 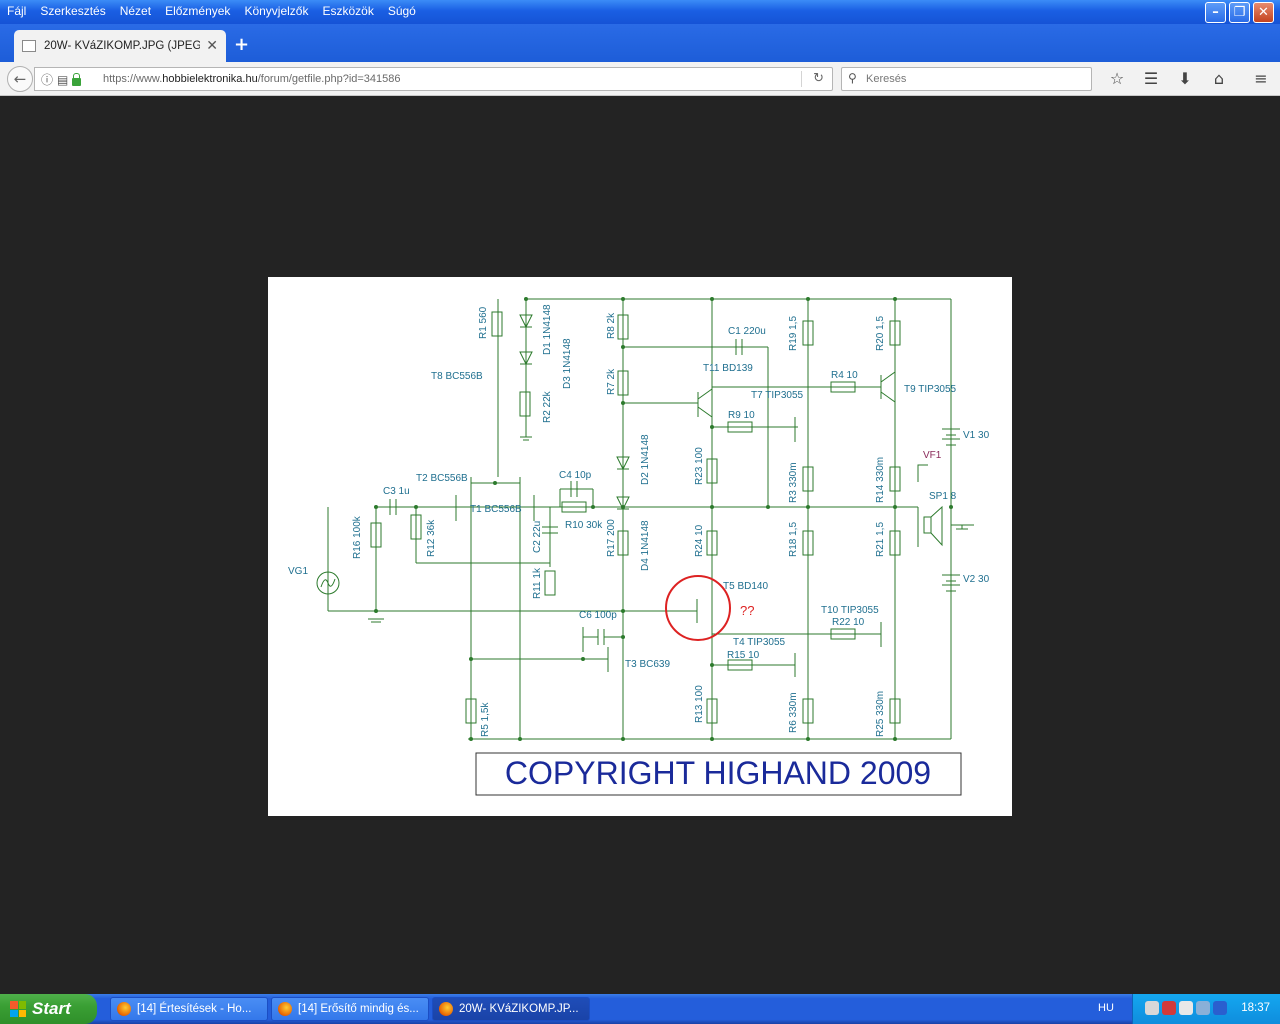 What do you see at coordinates (1215, 12) in the screenshot?
I see `minimize-button: –` at bounding box center [1215, 12].